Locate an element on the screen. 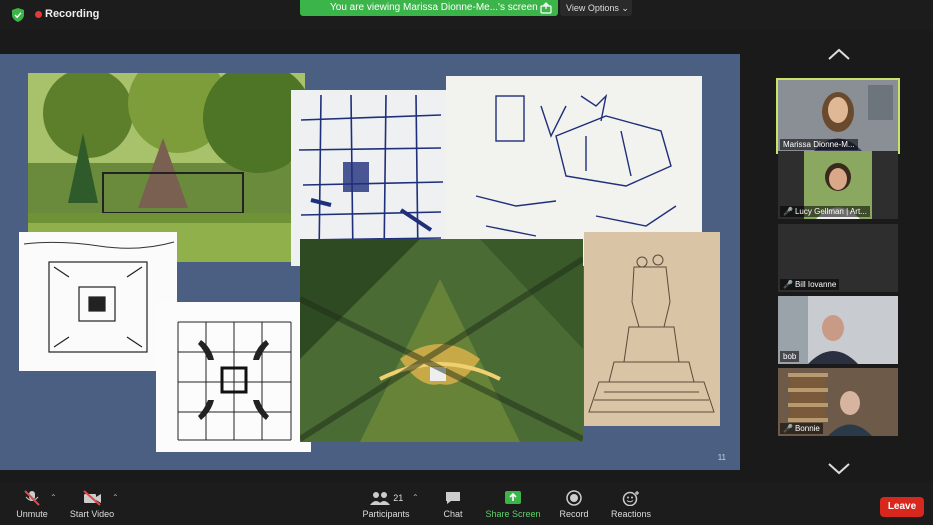 This screenshot has height=525, width=933. start-video-label: Start Video is located at coordinates (92, 514).